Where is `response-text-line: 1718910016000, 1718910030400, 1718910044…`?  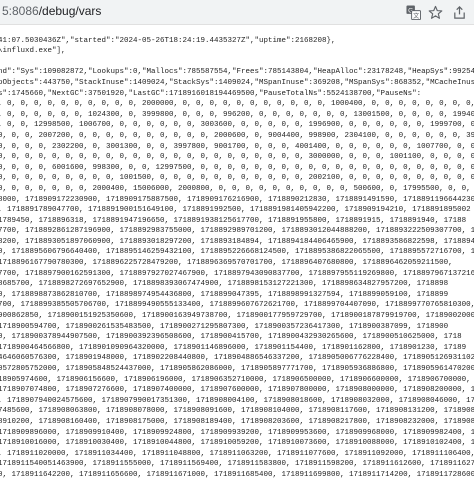 response-text-line: 1718910016000, 1718910030400, 1718910044… is located at coordinates (237, 443).